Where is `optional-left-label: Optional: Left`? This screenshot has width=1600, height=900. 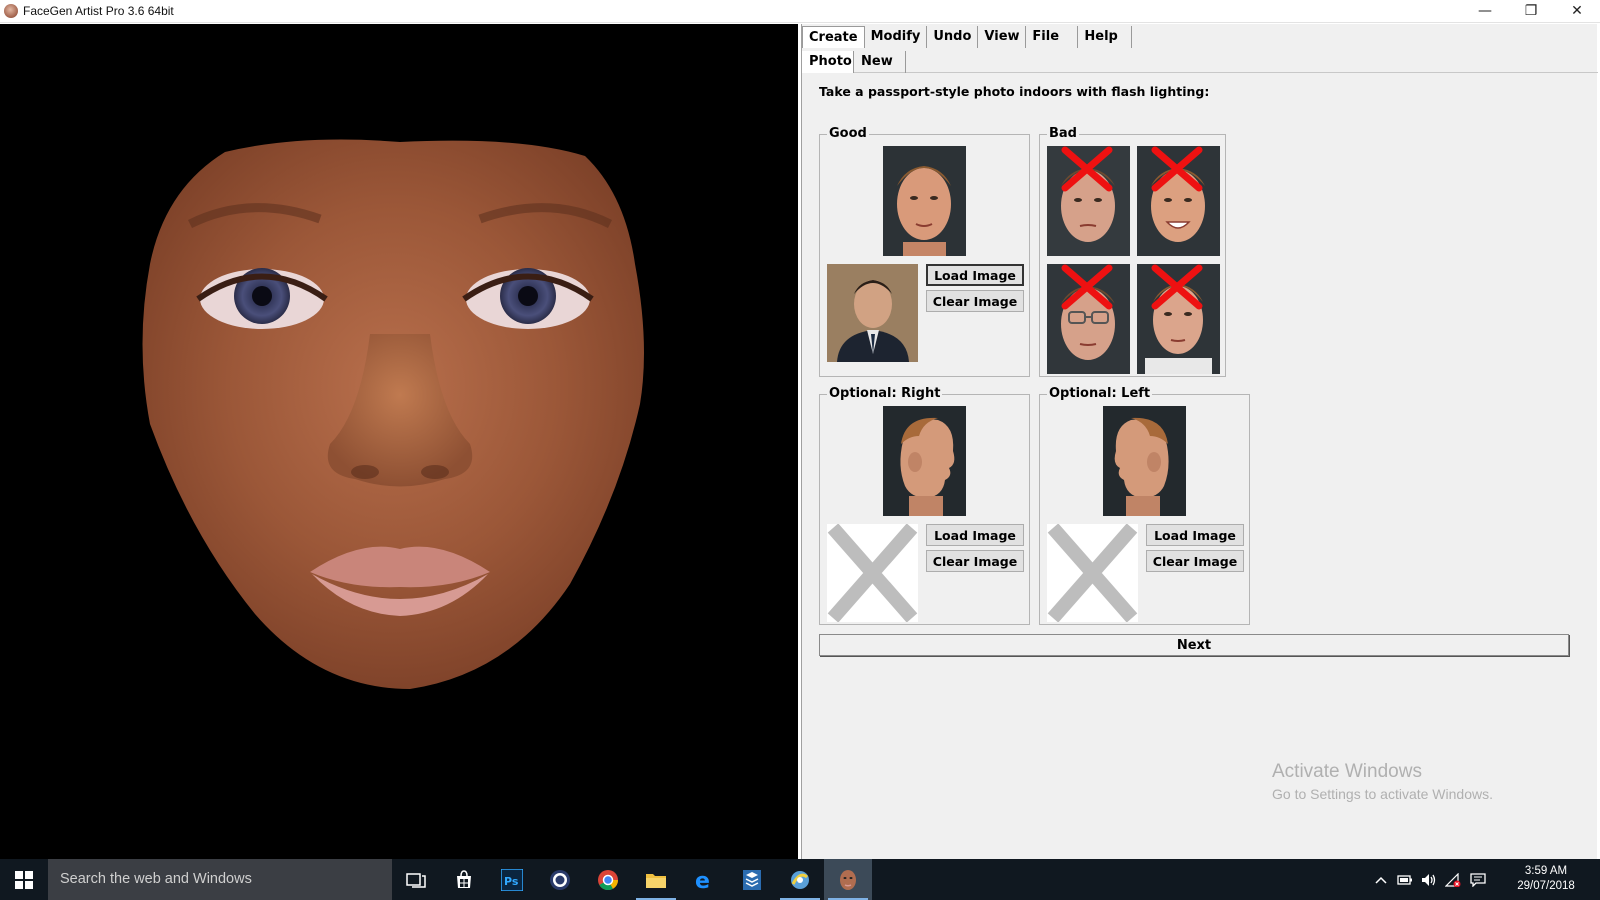
optional-left-label: Optional: Left is located at coordinates (1100, 394).